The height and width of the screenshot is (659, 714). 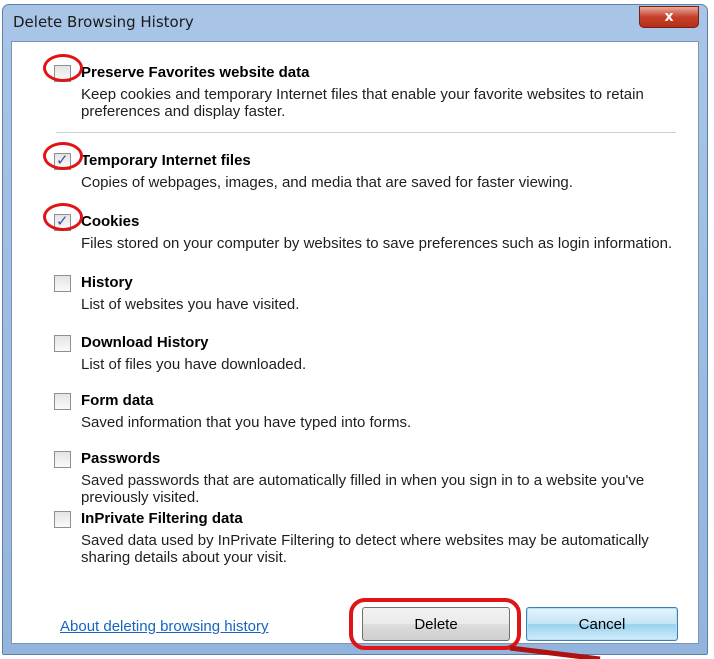 What do you see at coordinates (162, 518) in the screenshot?
I see `option-title: InPrivate Filtering data` at bounding box center [162, 518].